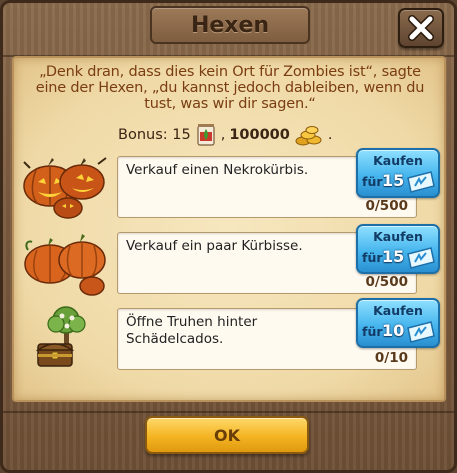  I want to click on close-icon, so click(421, 28).